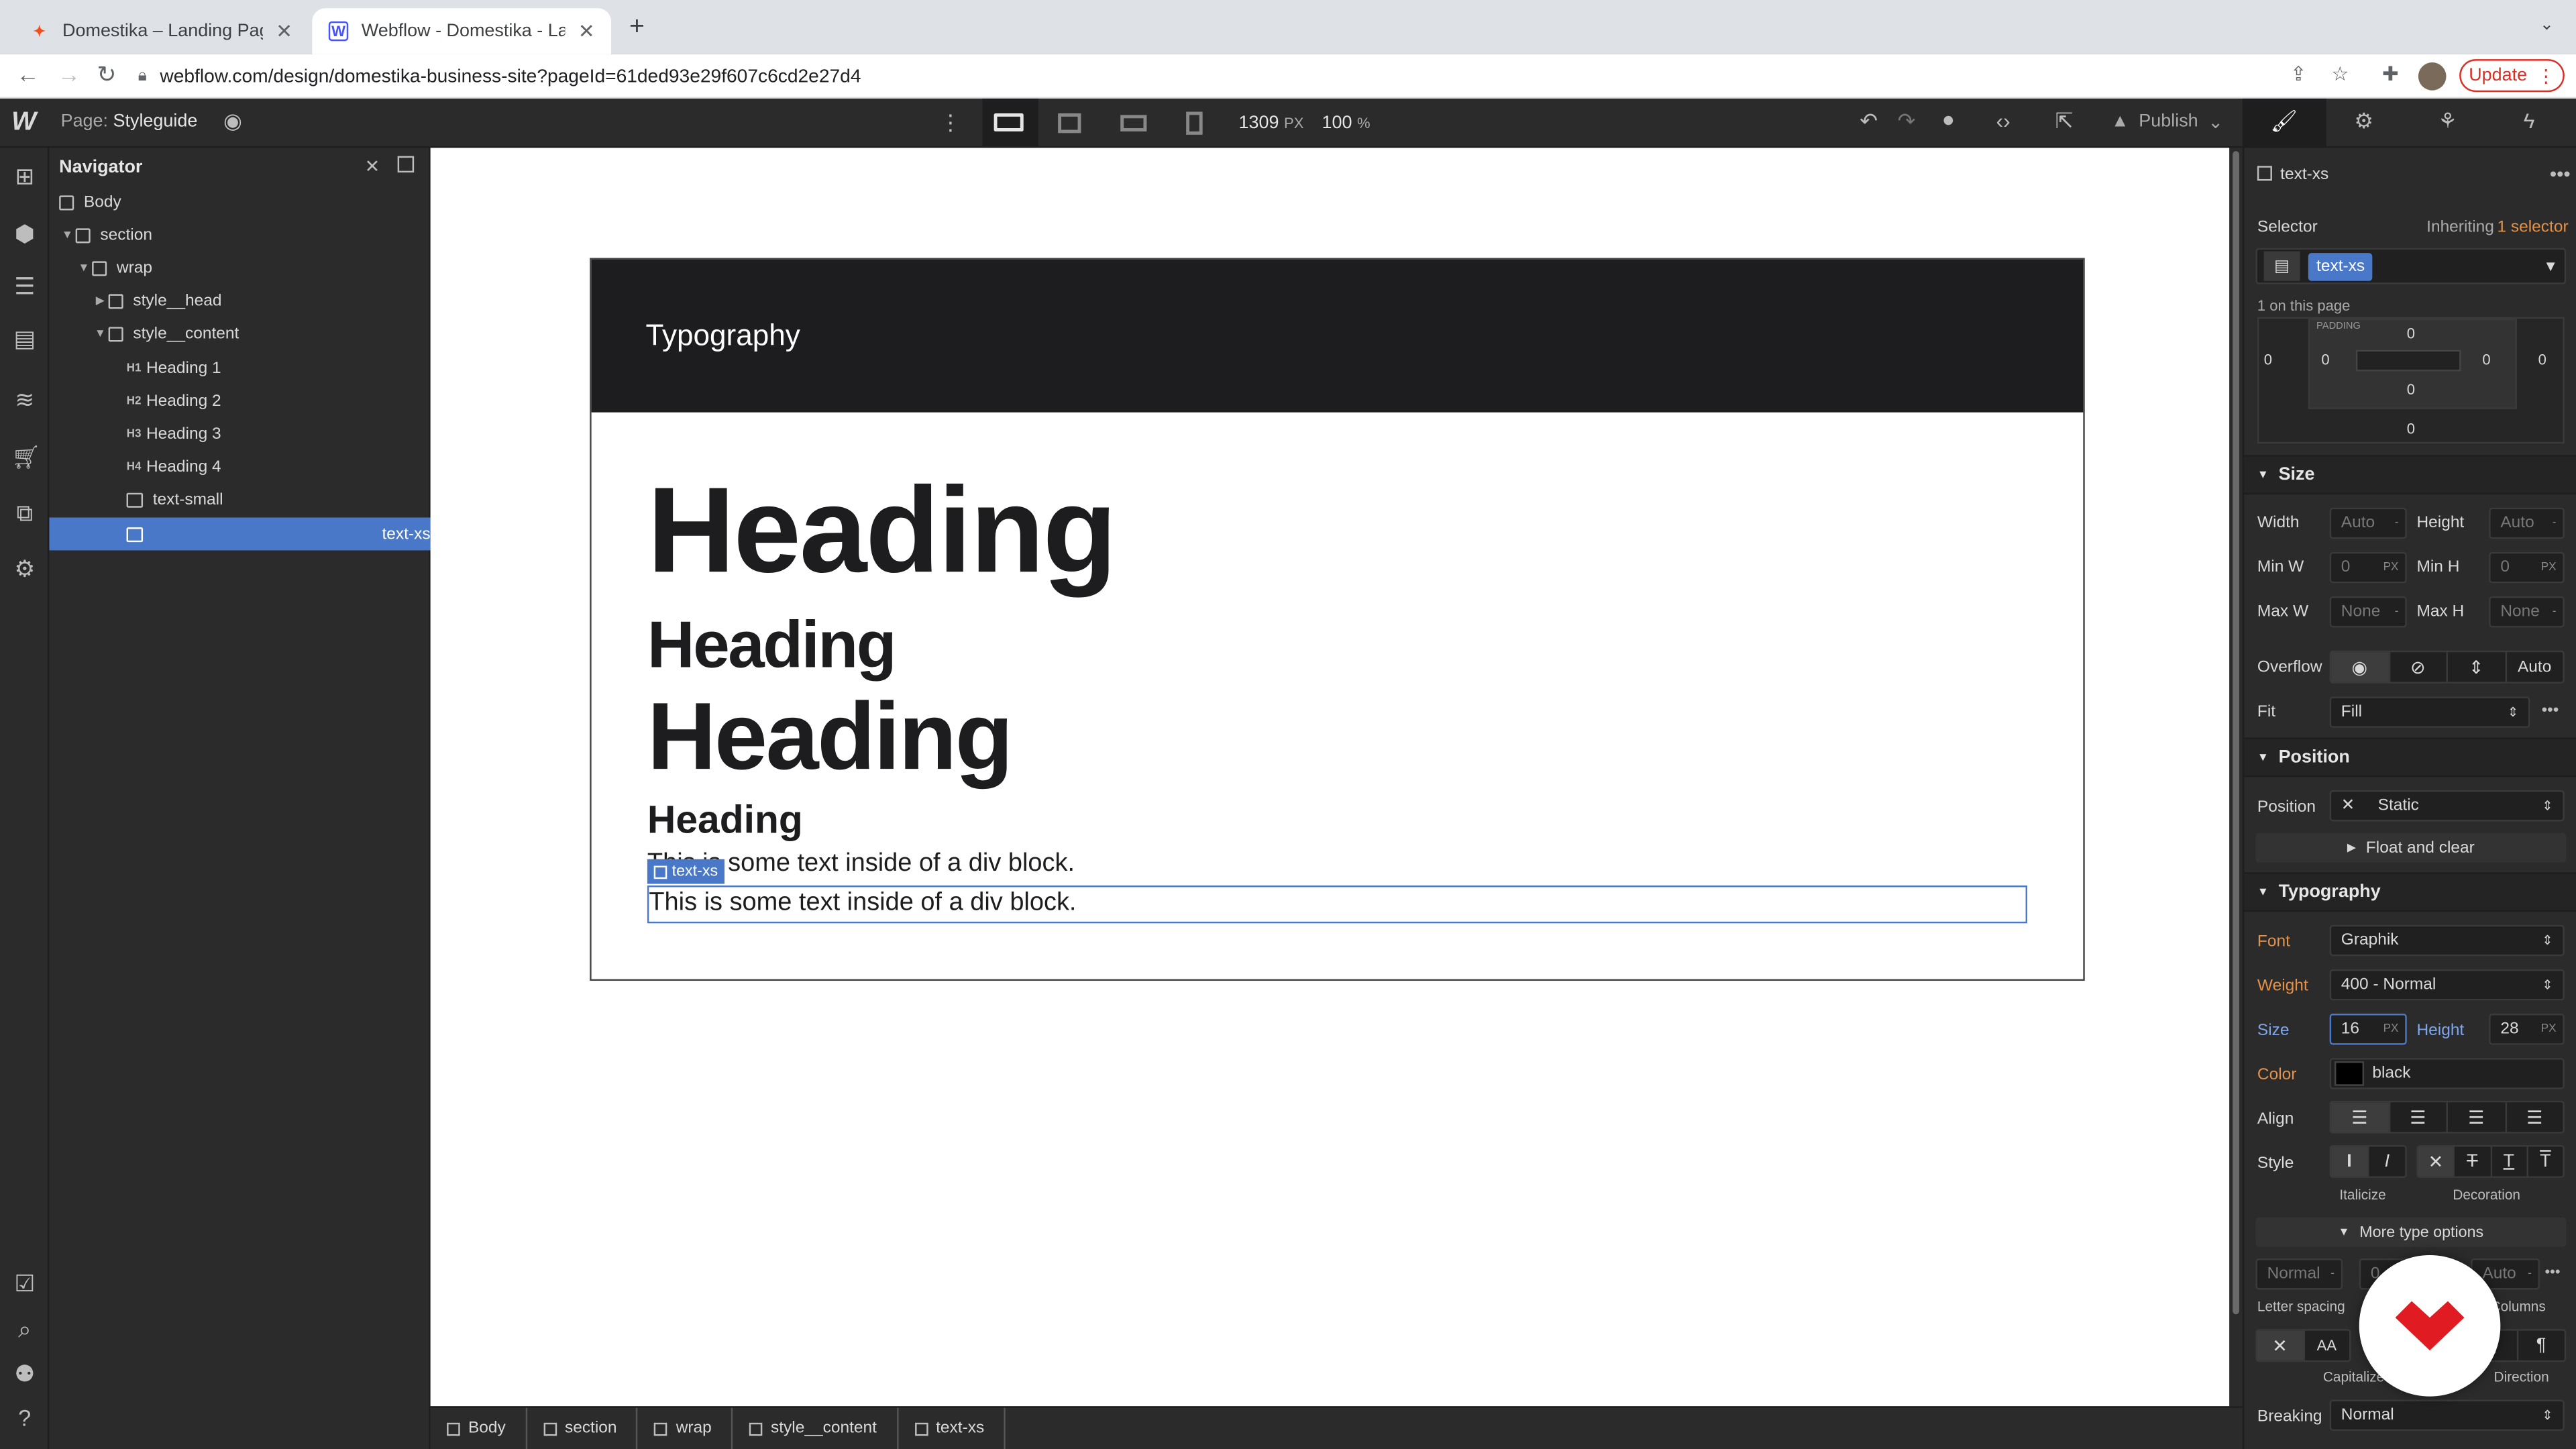 The height and width of the screenshot is (1449, 2576). What do you see at coordinates (2447, 940) in the screenshot?
I see `font-select: Graphik ⇕` at bounding box center [2447, 940].